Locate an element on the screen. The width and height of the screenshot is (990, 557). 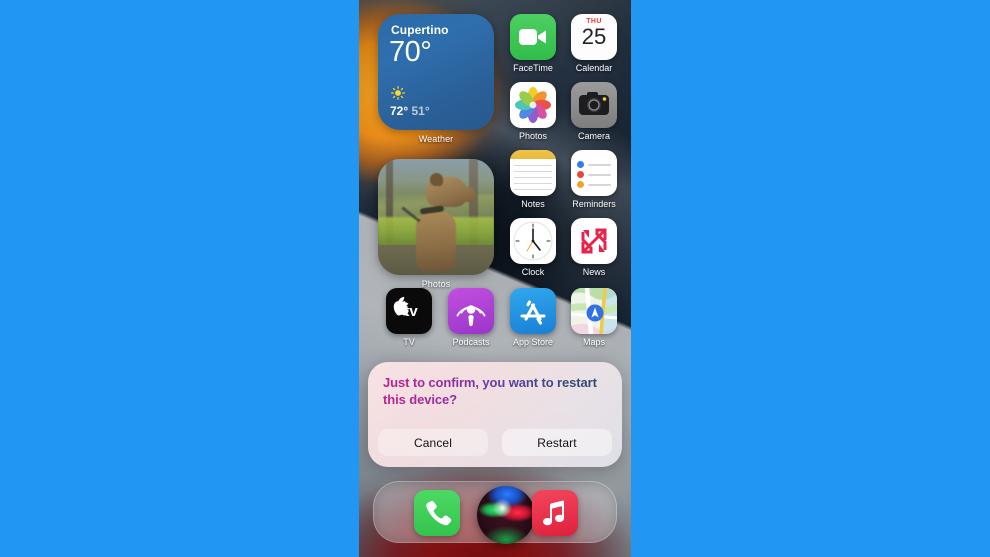
weather-high: 72° is located at coordinates (399, 111).